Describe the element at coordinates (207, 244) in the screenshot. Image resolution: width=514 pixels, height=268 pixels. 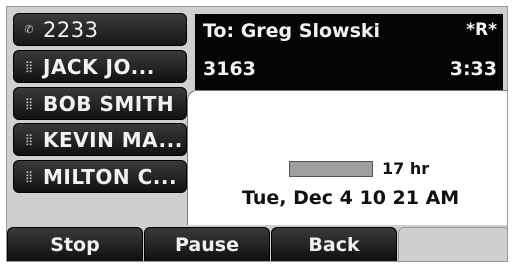
I see `pause-button: Pause` at that location.